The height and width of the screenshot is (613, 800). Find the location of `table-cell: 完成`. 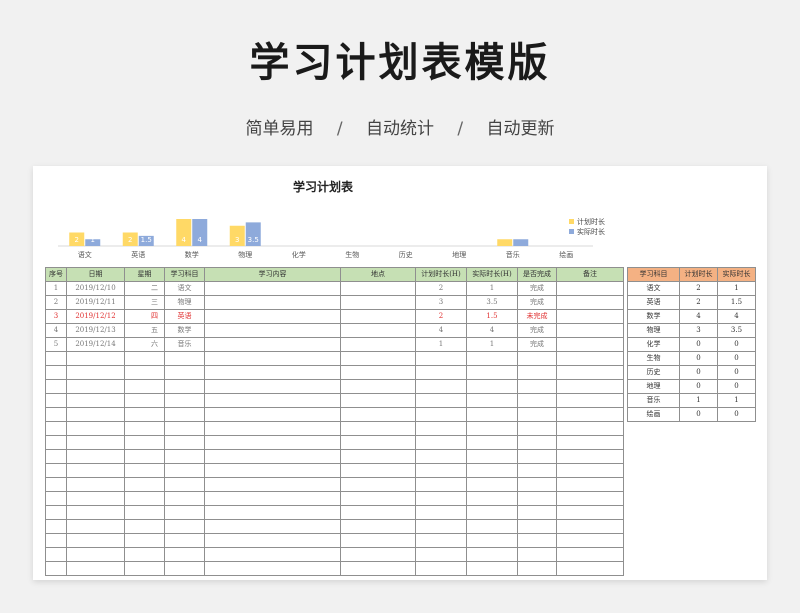

table-cell: 完成 is located at coordinates (537, 288).